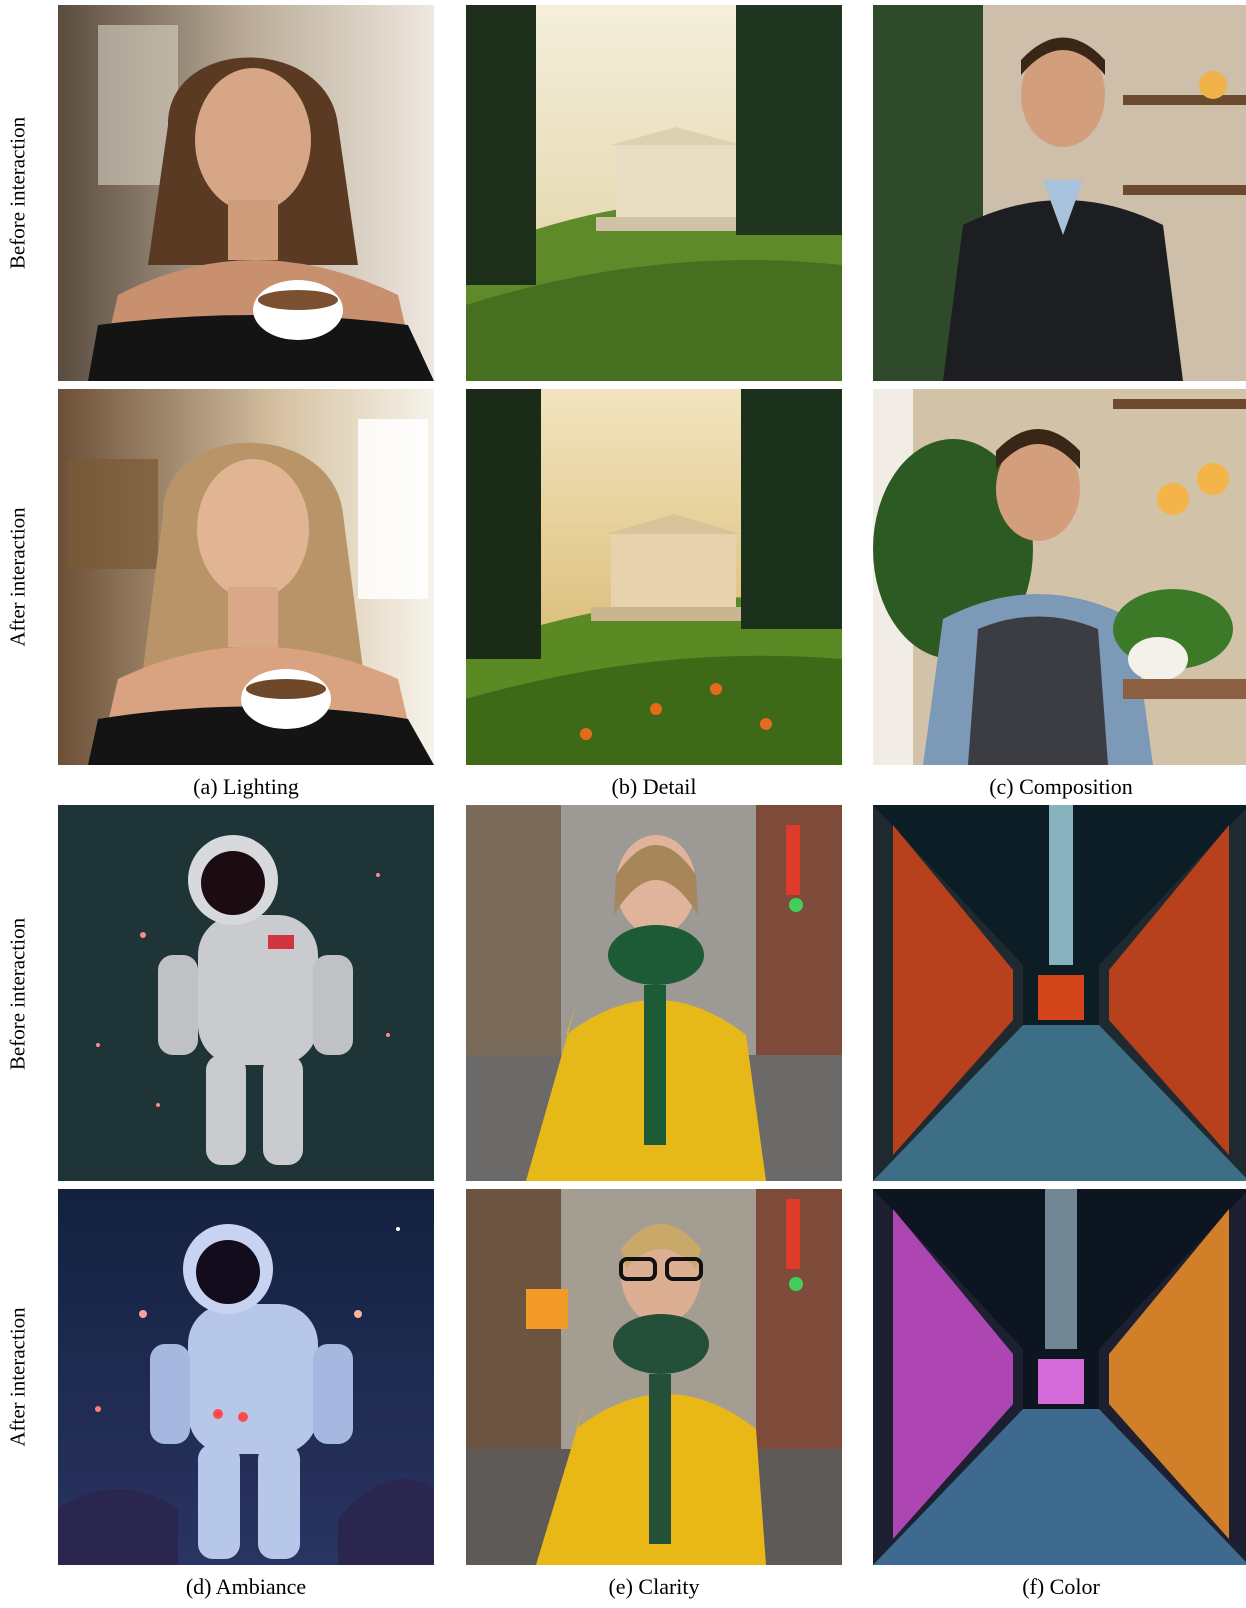 The image size is (1246, 1608). What do you see at coordinates (246, 1586) in the screenshot?
I see `caption-ambiance: (d) Ambiance` at bounding box center [246, 1586].